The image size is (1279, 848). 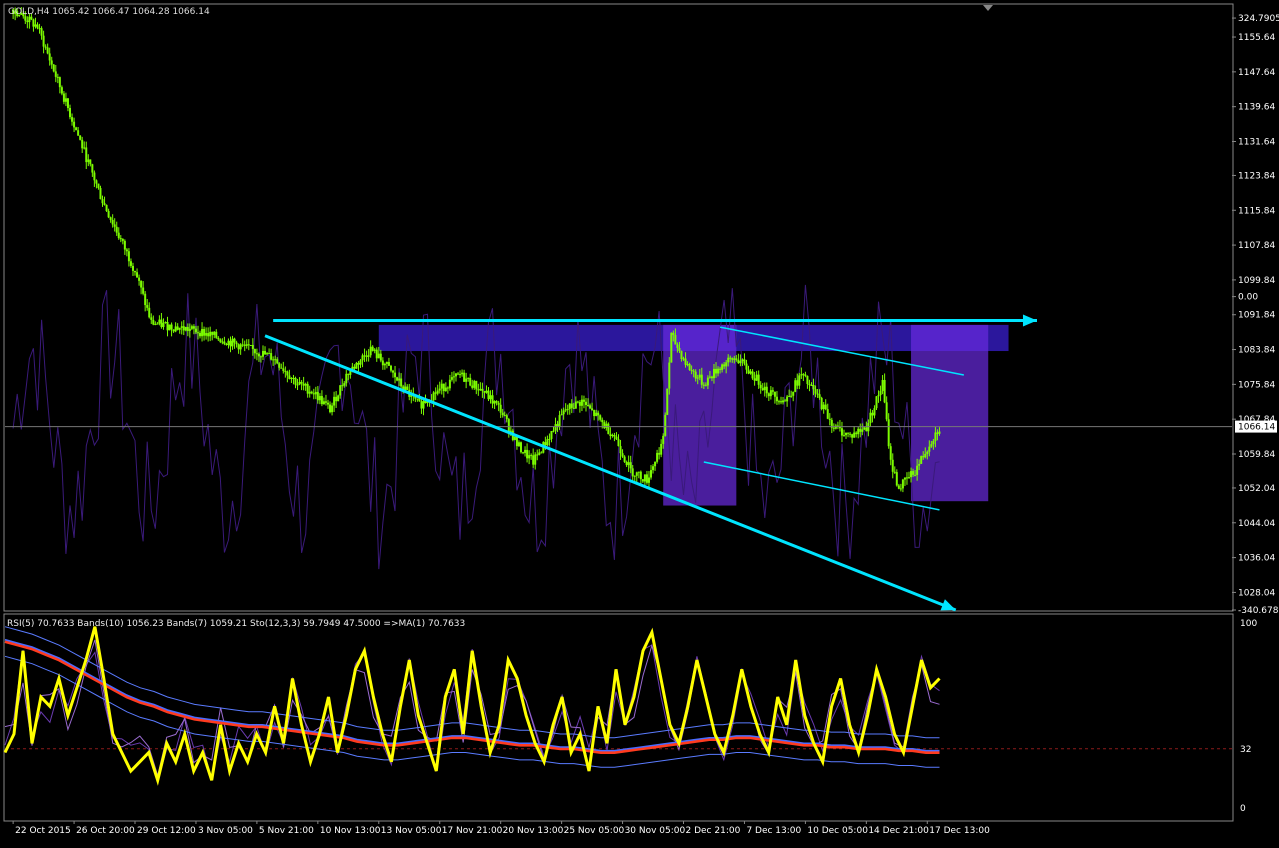 I want to click on current-price-label: 1066.14, so click(x=1256, y=428).